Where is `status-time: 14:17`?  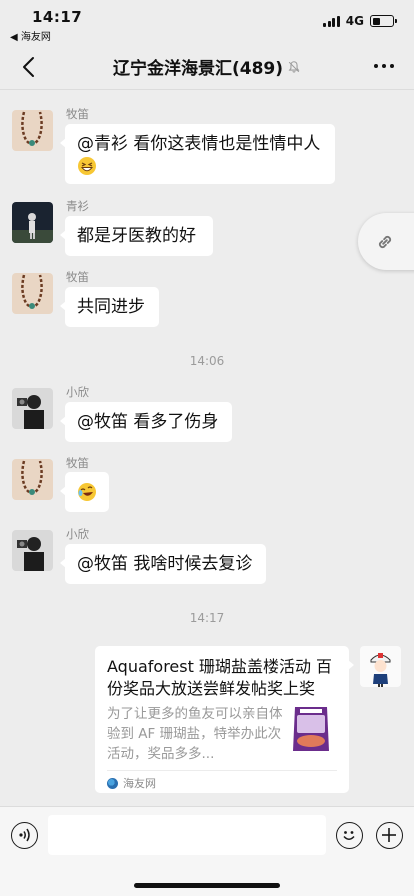
status-time: 14:17 is located at coordinates (57, 17).